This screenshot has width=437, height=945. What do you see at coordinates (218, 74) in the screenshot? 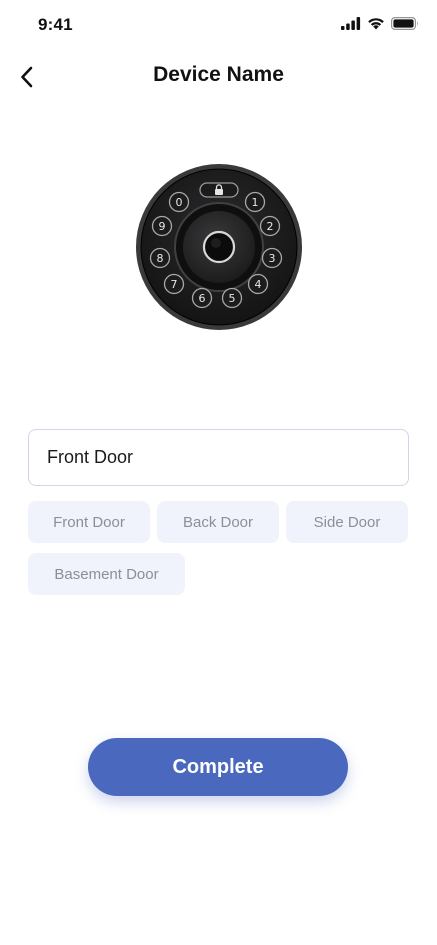
I see `page-title: Device Name` at bounding box center [218, 74].